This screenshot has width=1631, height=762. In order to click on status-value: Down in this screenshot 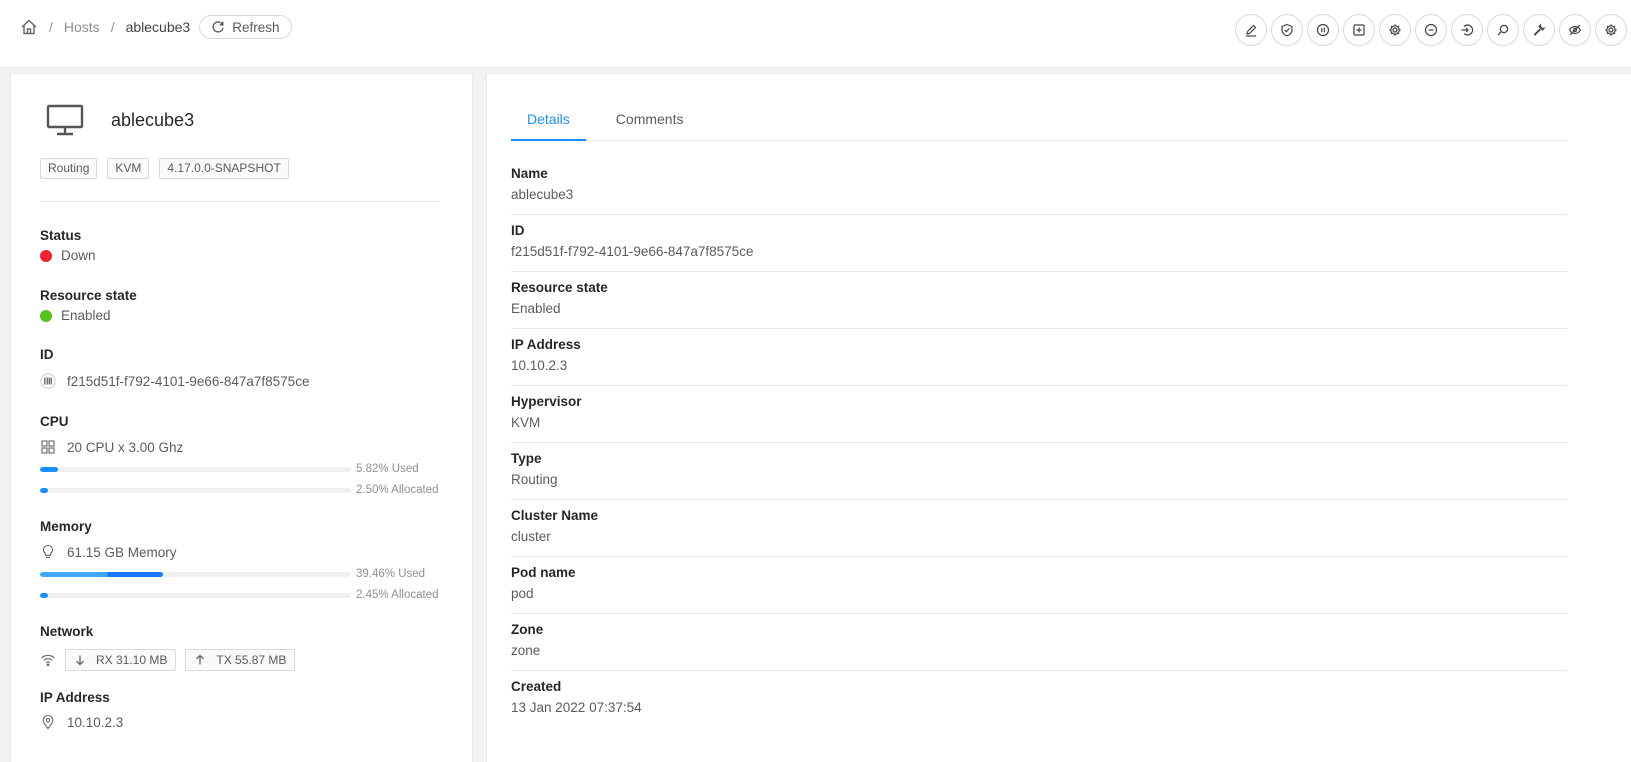, I will do `click(68, 255)`.